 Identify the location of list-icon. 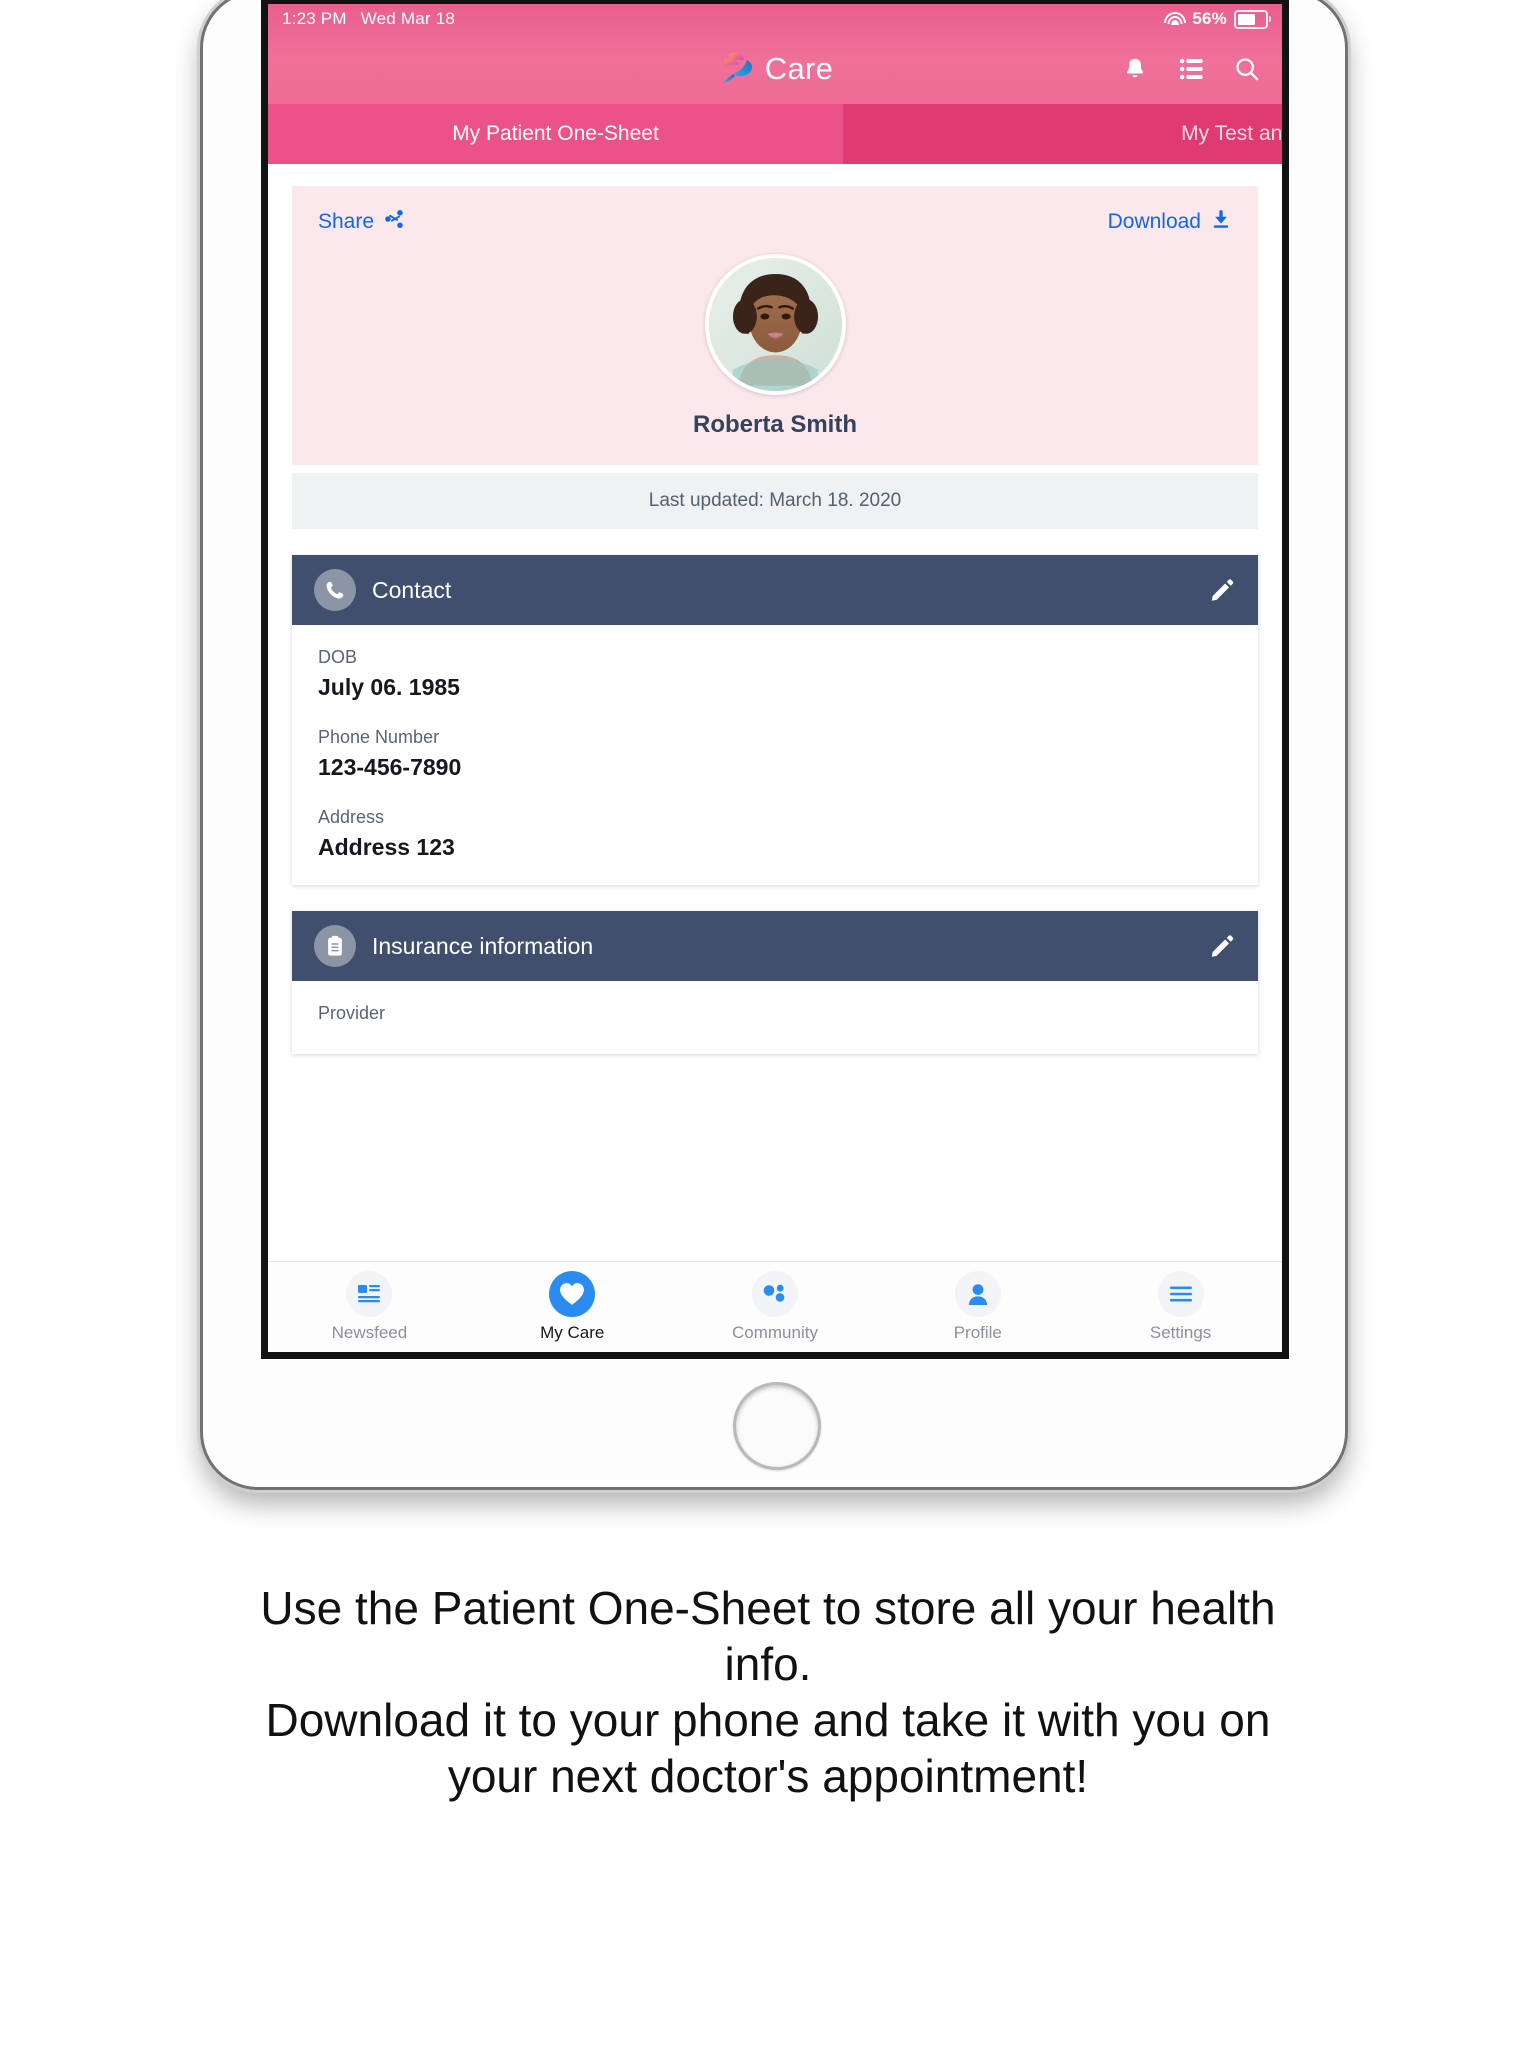
(1191, 69).